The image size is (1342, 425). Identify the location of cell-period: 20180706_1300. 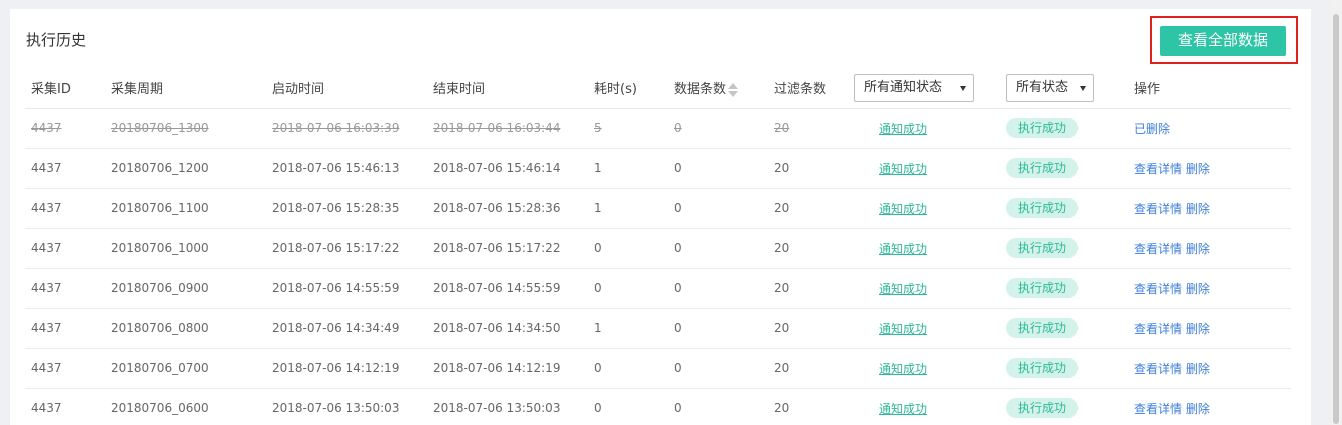
(185, 128).